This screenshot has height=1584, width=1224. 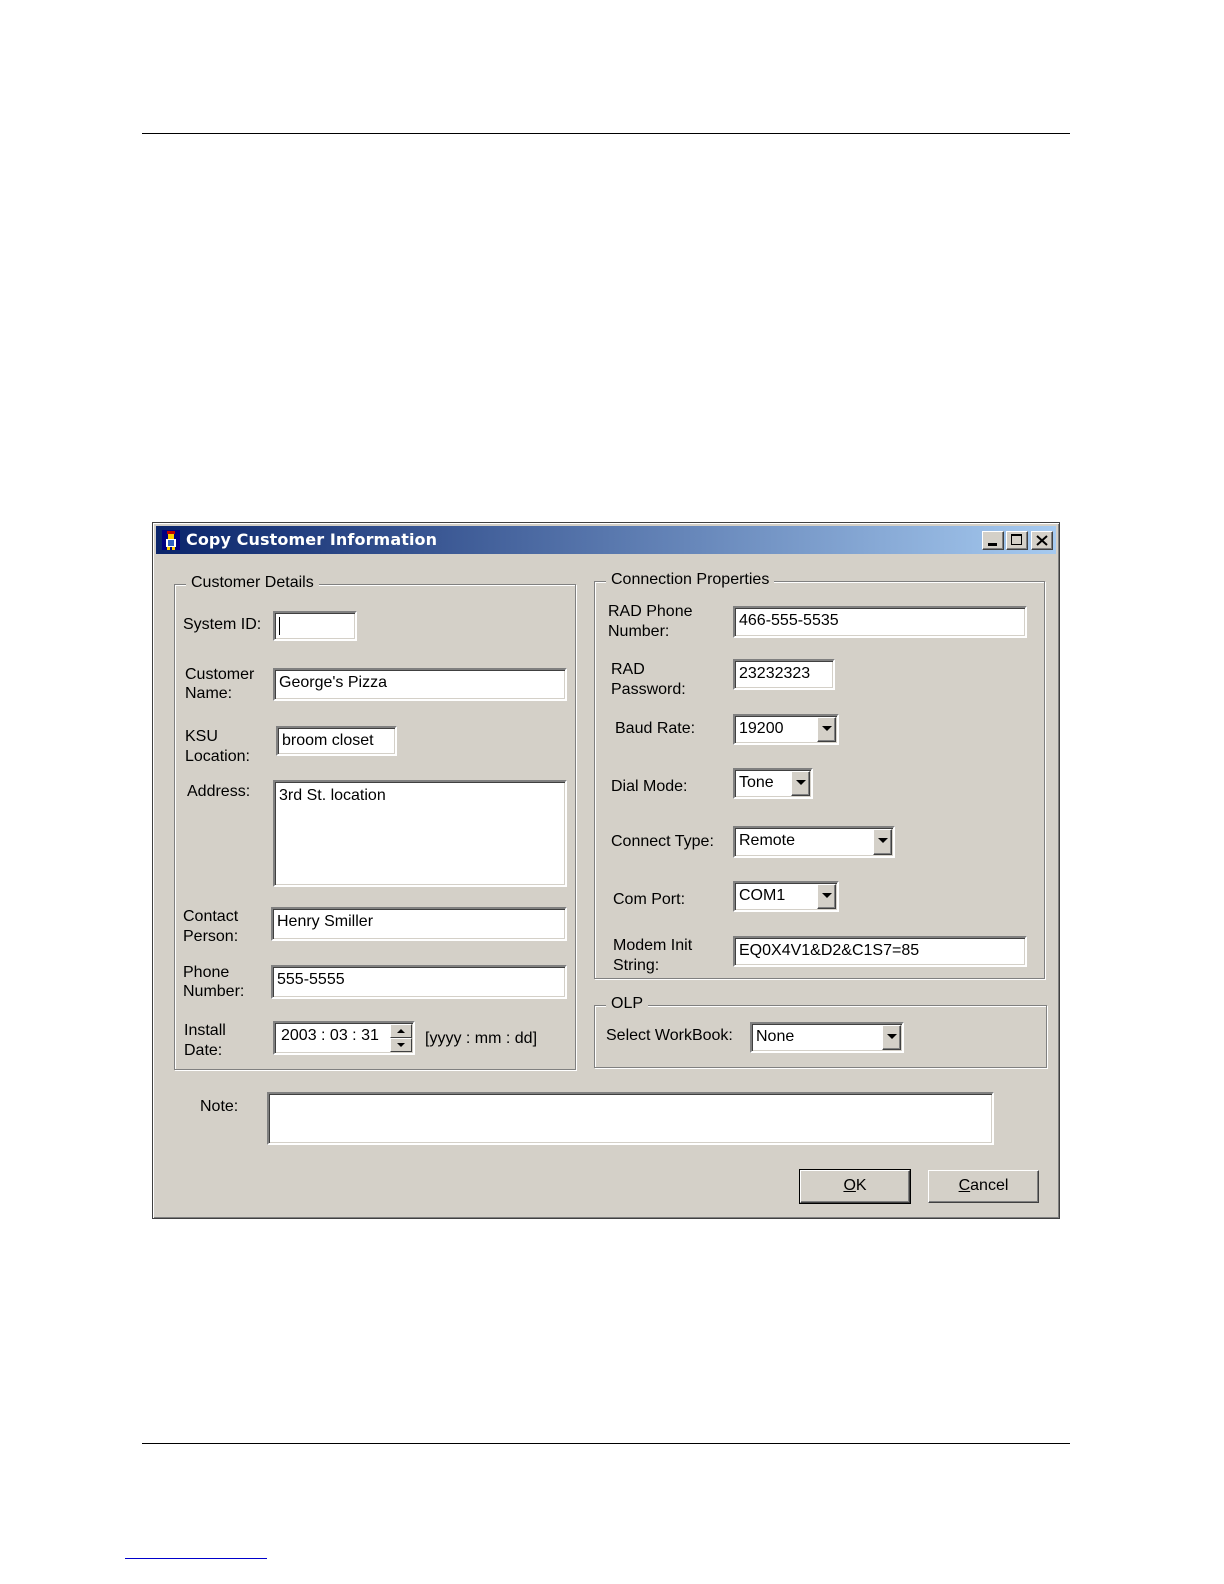 I want to click on contact-person-input: Henry Smiller, so click(x=419, y=924).